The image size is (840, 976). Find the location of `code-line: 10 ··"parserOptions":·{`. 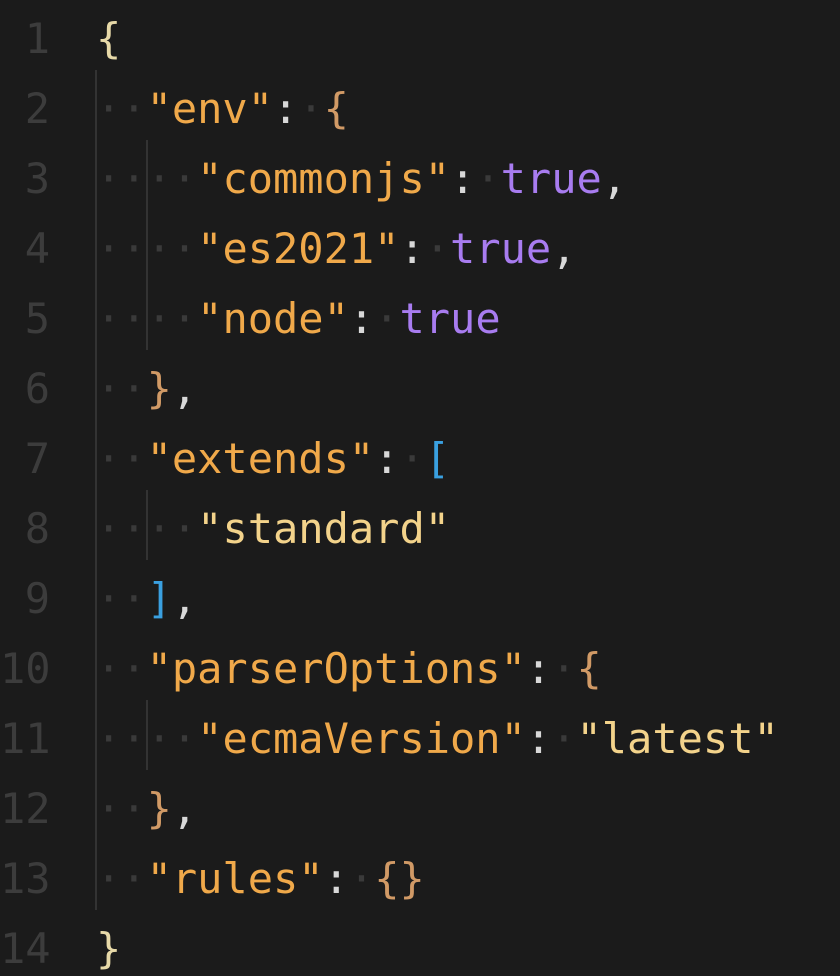

code-line: 10 ··"parserOptions":·{ is located at coordinates (420, 669).